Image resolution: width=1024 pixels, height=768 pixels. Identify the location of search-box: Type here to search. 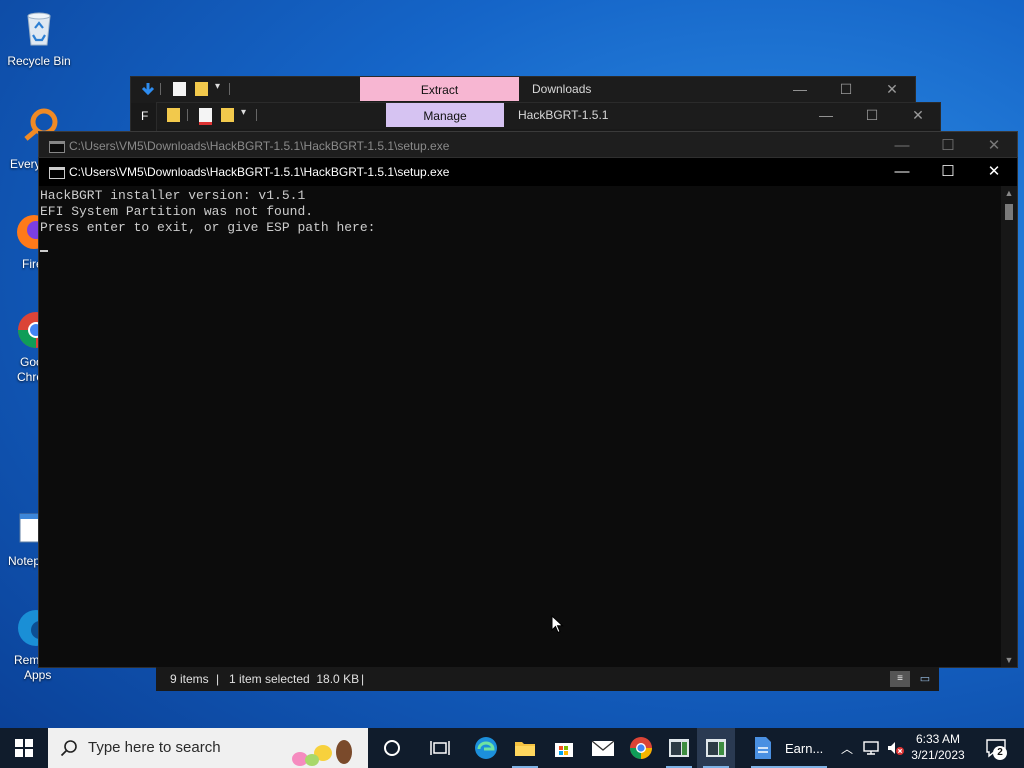
(208, 748).